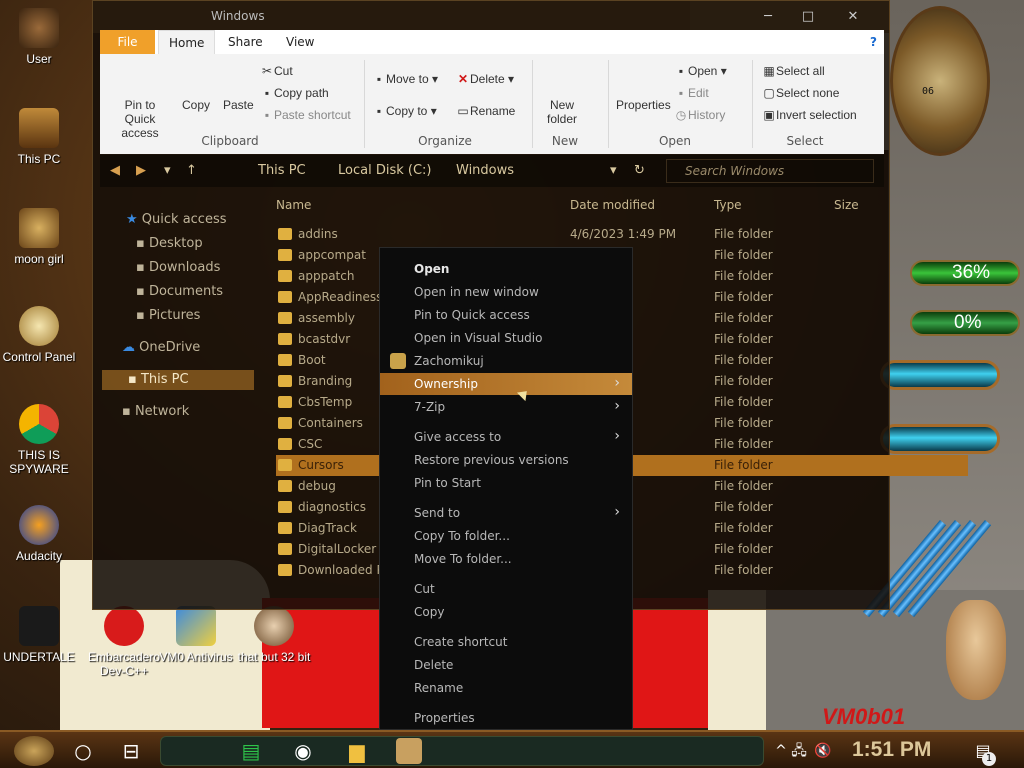  What do you see at coordinates (853, 16) in the screenshot?
I see `close-button: ✕` at bounding box center [853, 16].